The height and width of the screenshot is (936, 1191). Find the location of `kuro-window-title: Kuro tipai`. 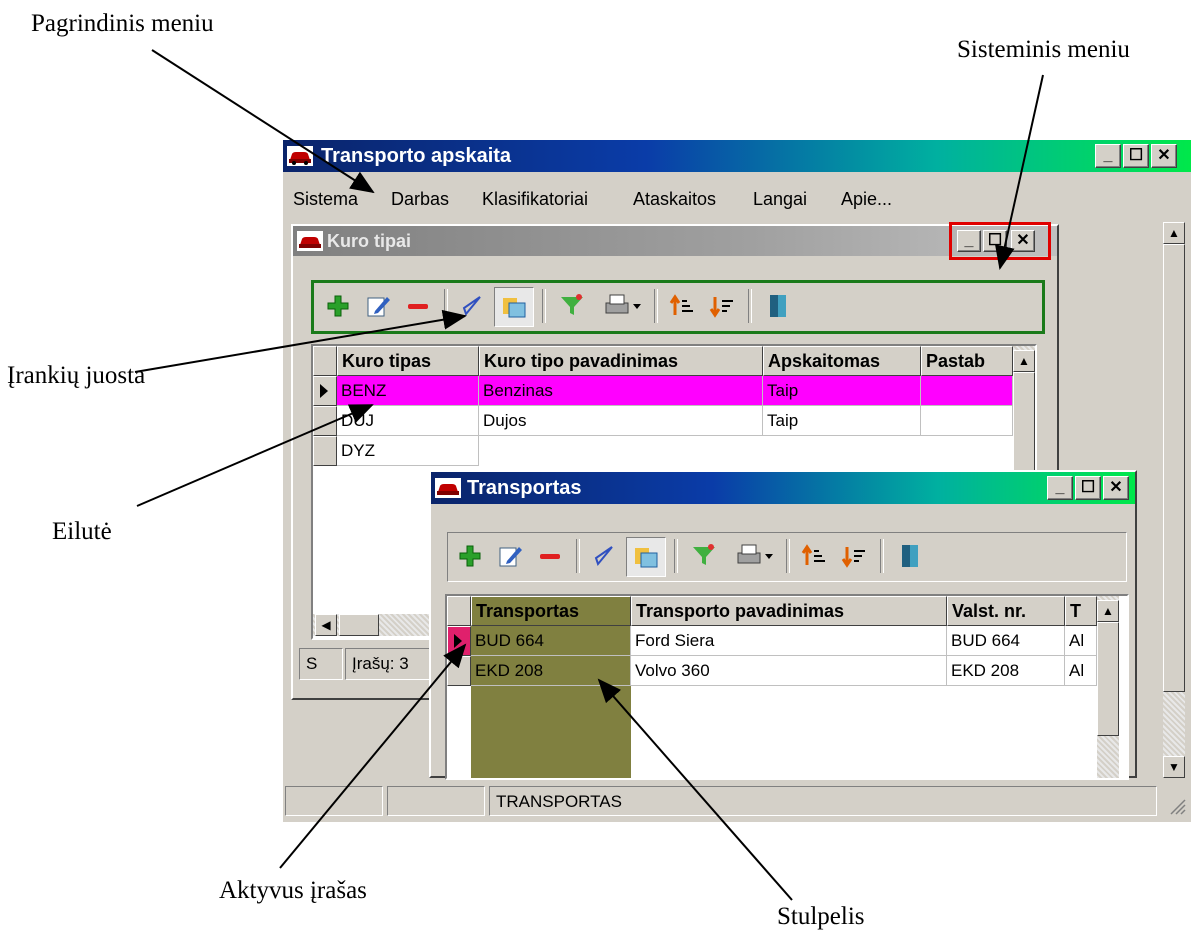

kuro-window-title: Kuro tipai is located at coordinates (369, 241).